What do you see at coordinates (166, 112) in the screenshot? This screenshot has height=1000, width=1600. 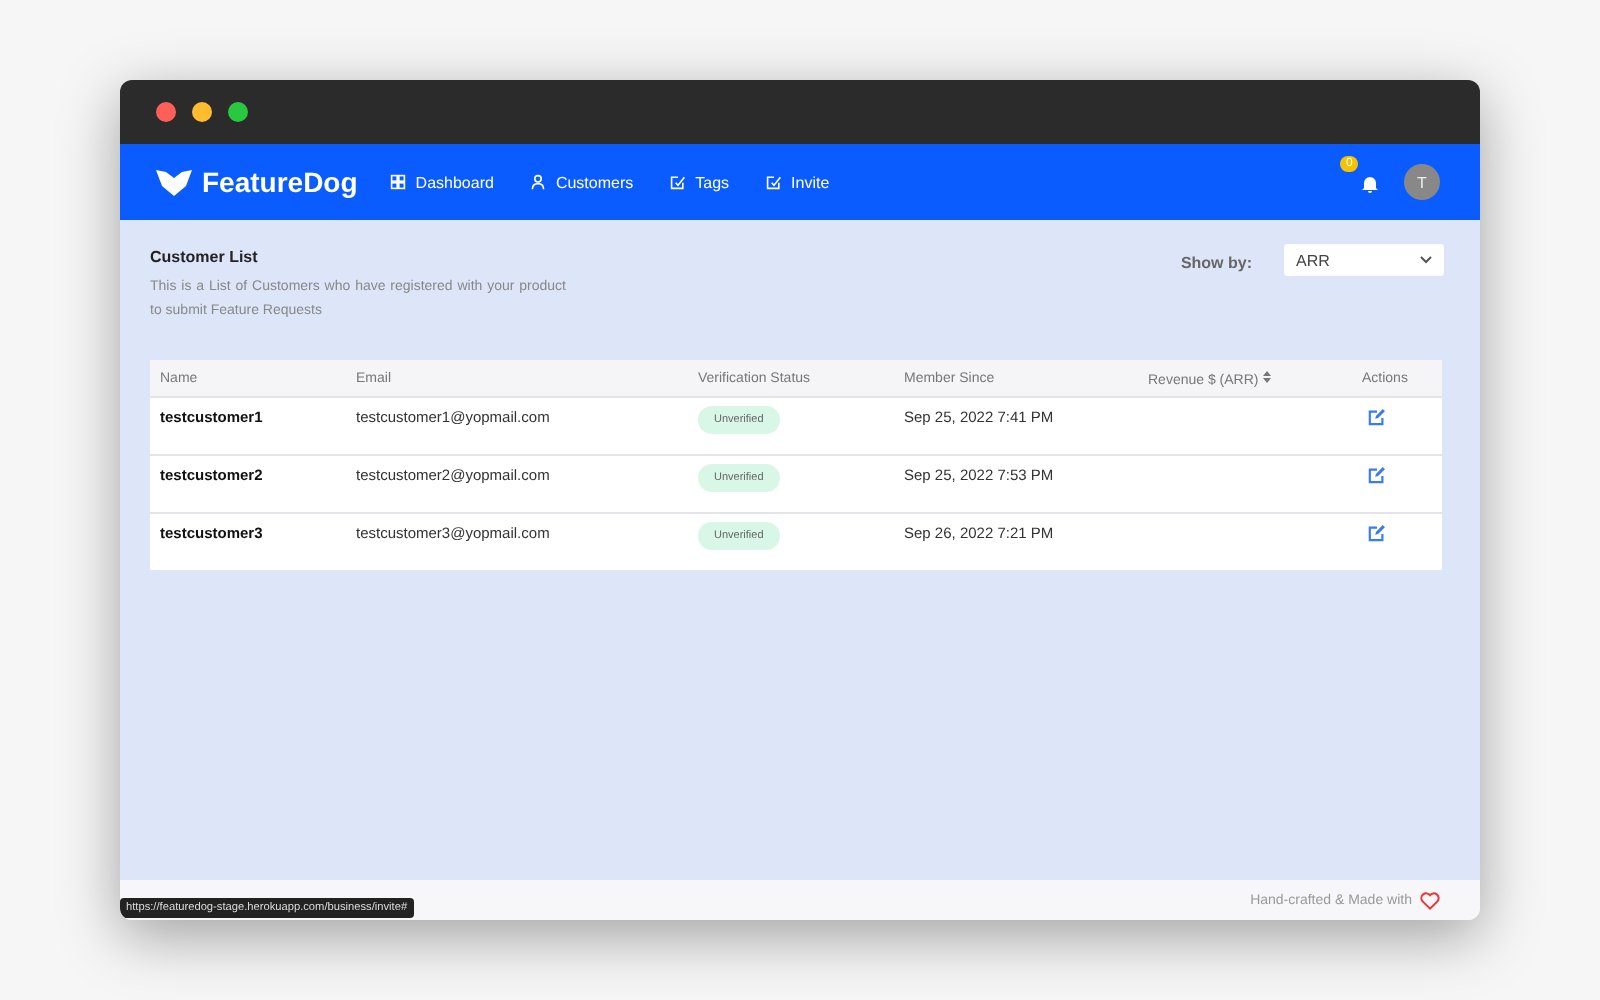 I see `close-dot` at bounding box center [166, 112].